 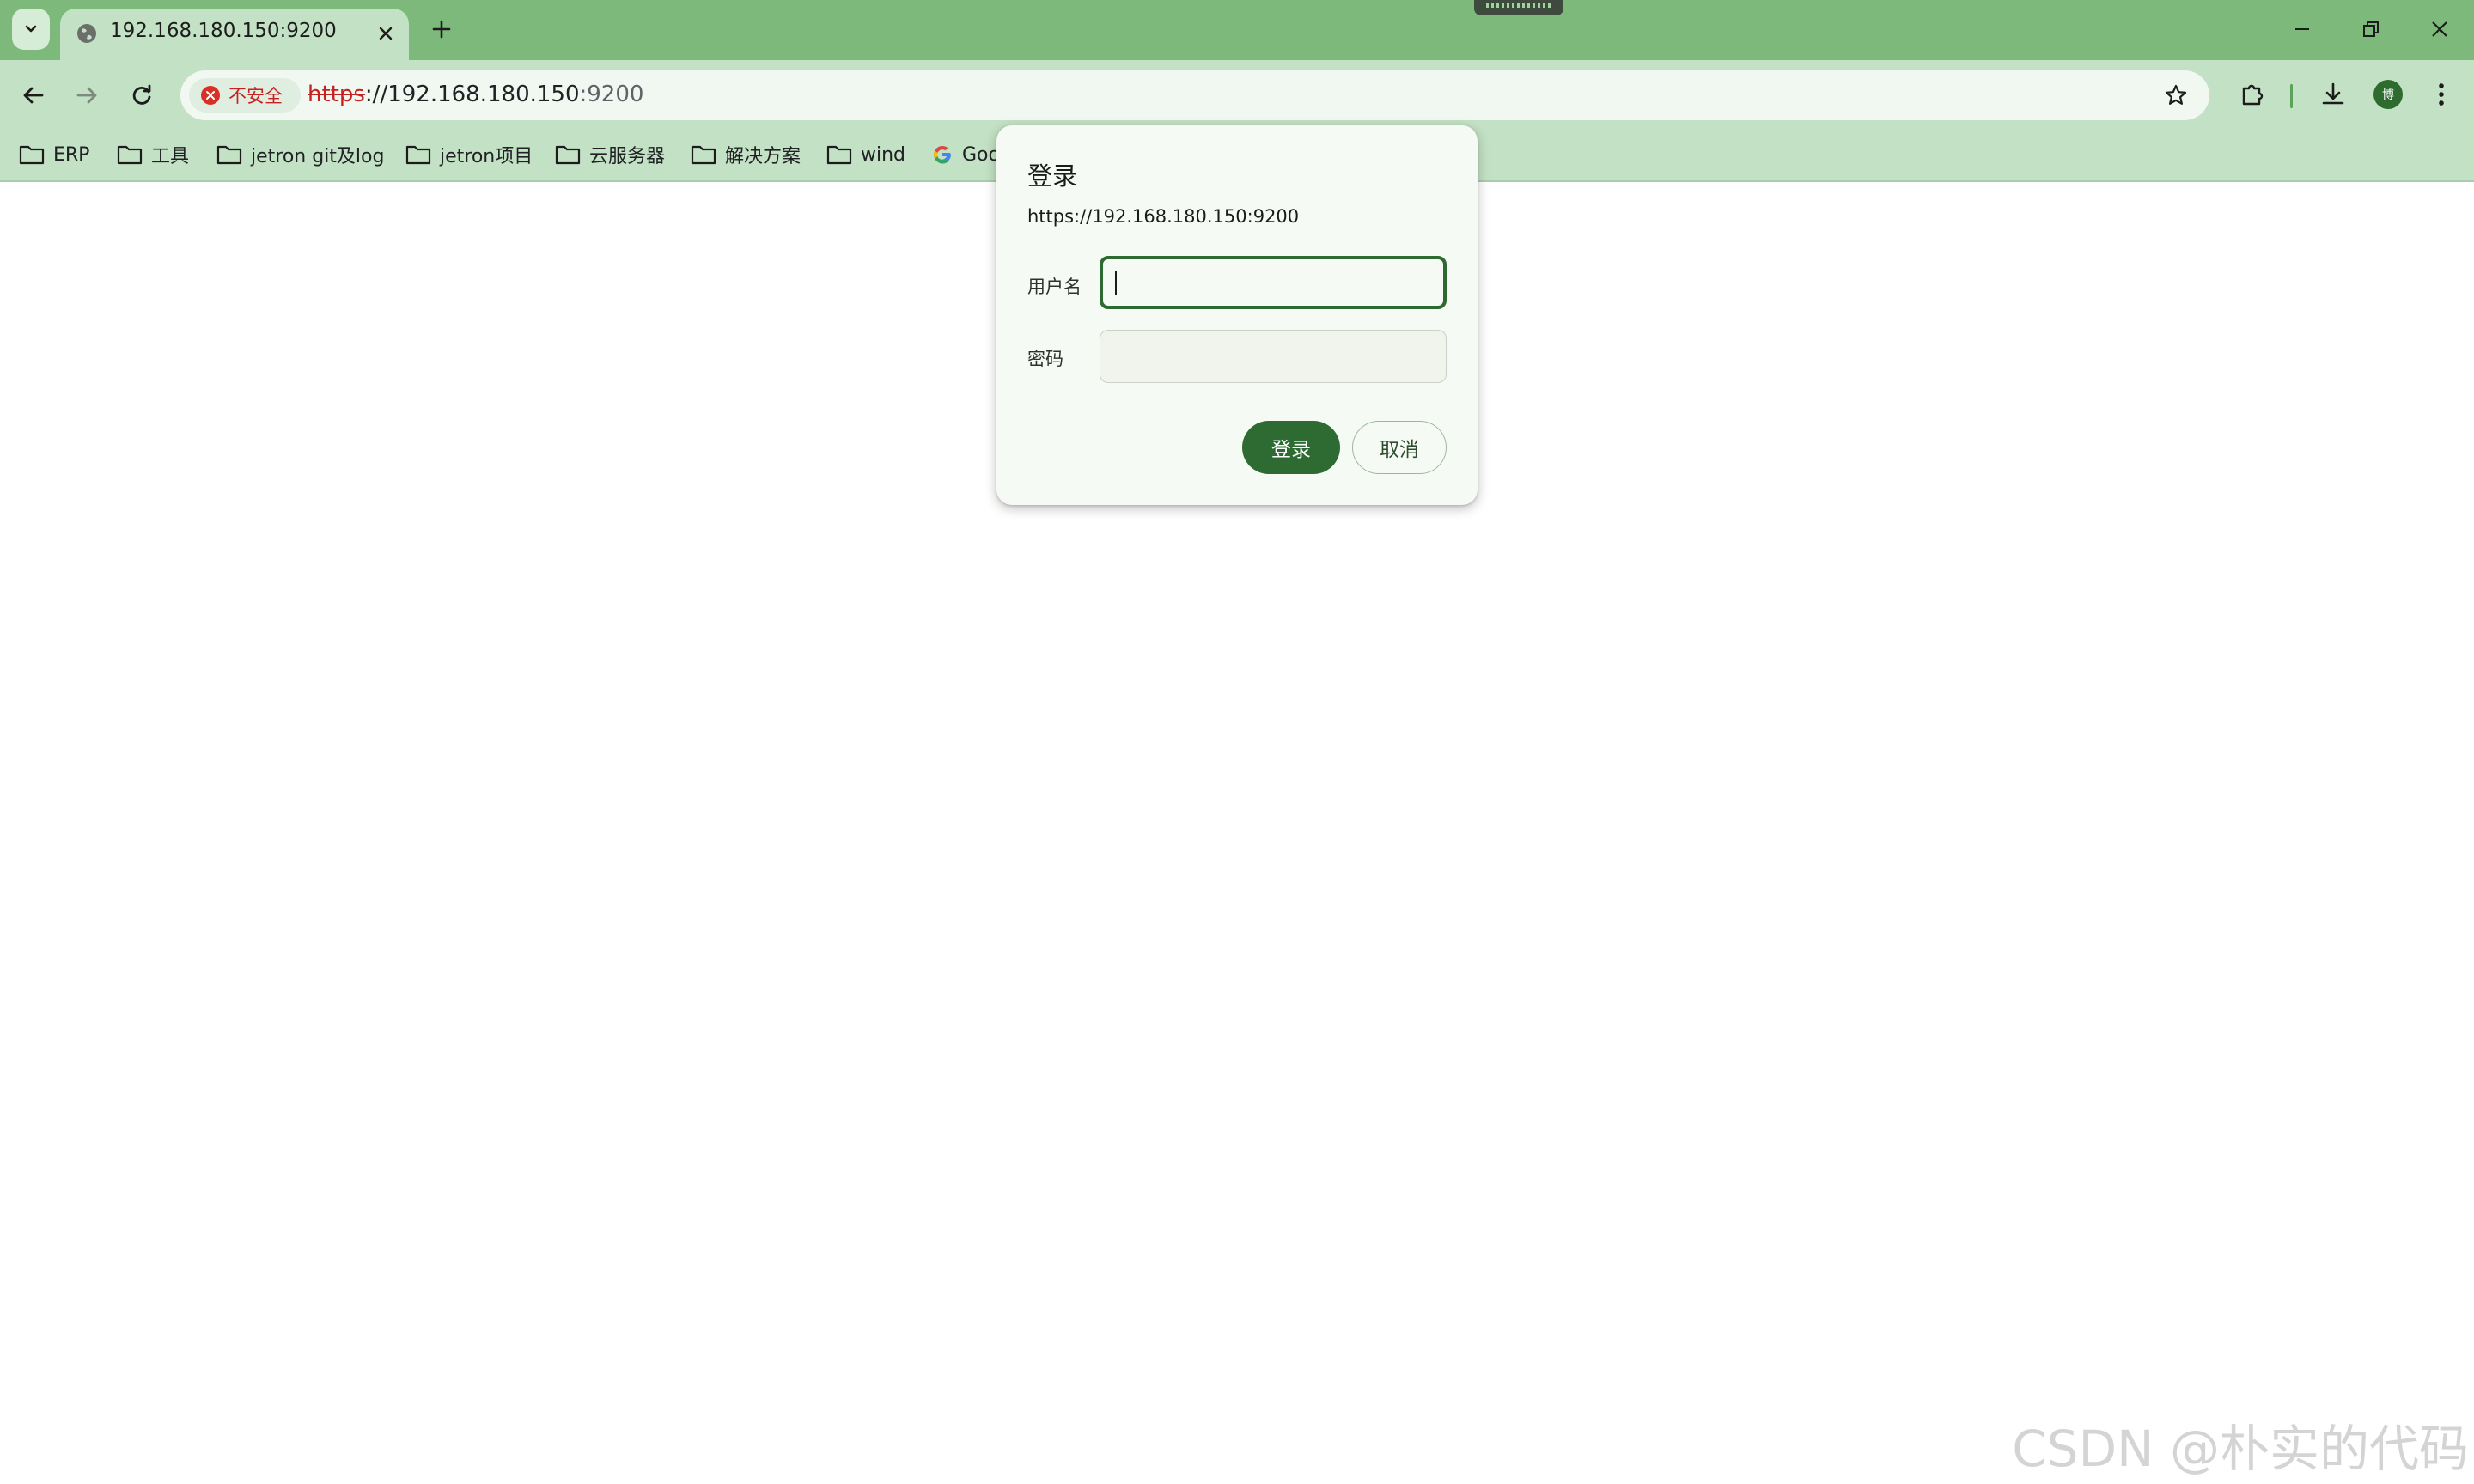 I want to click on forward-button, so click(x=87, y=95).